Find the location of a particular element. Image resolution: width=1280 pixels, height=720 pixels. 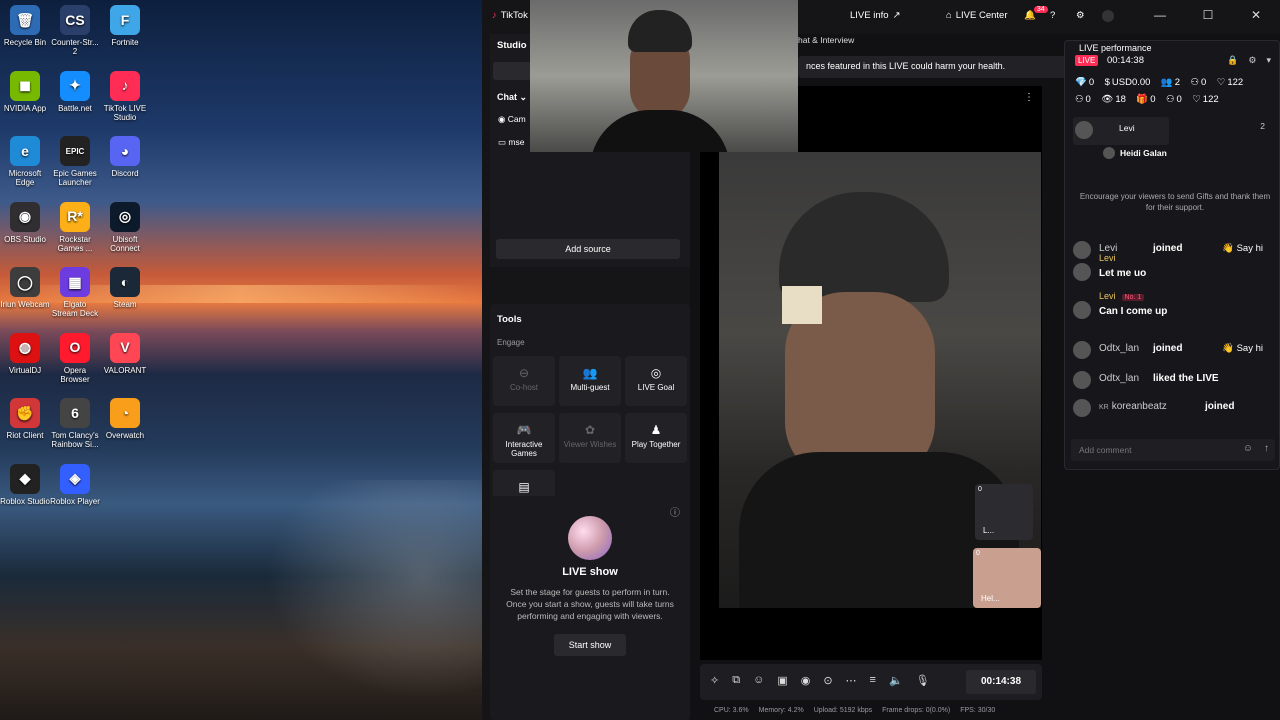

app-icon: ◉ is located at coordinates (25, 216).